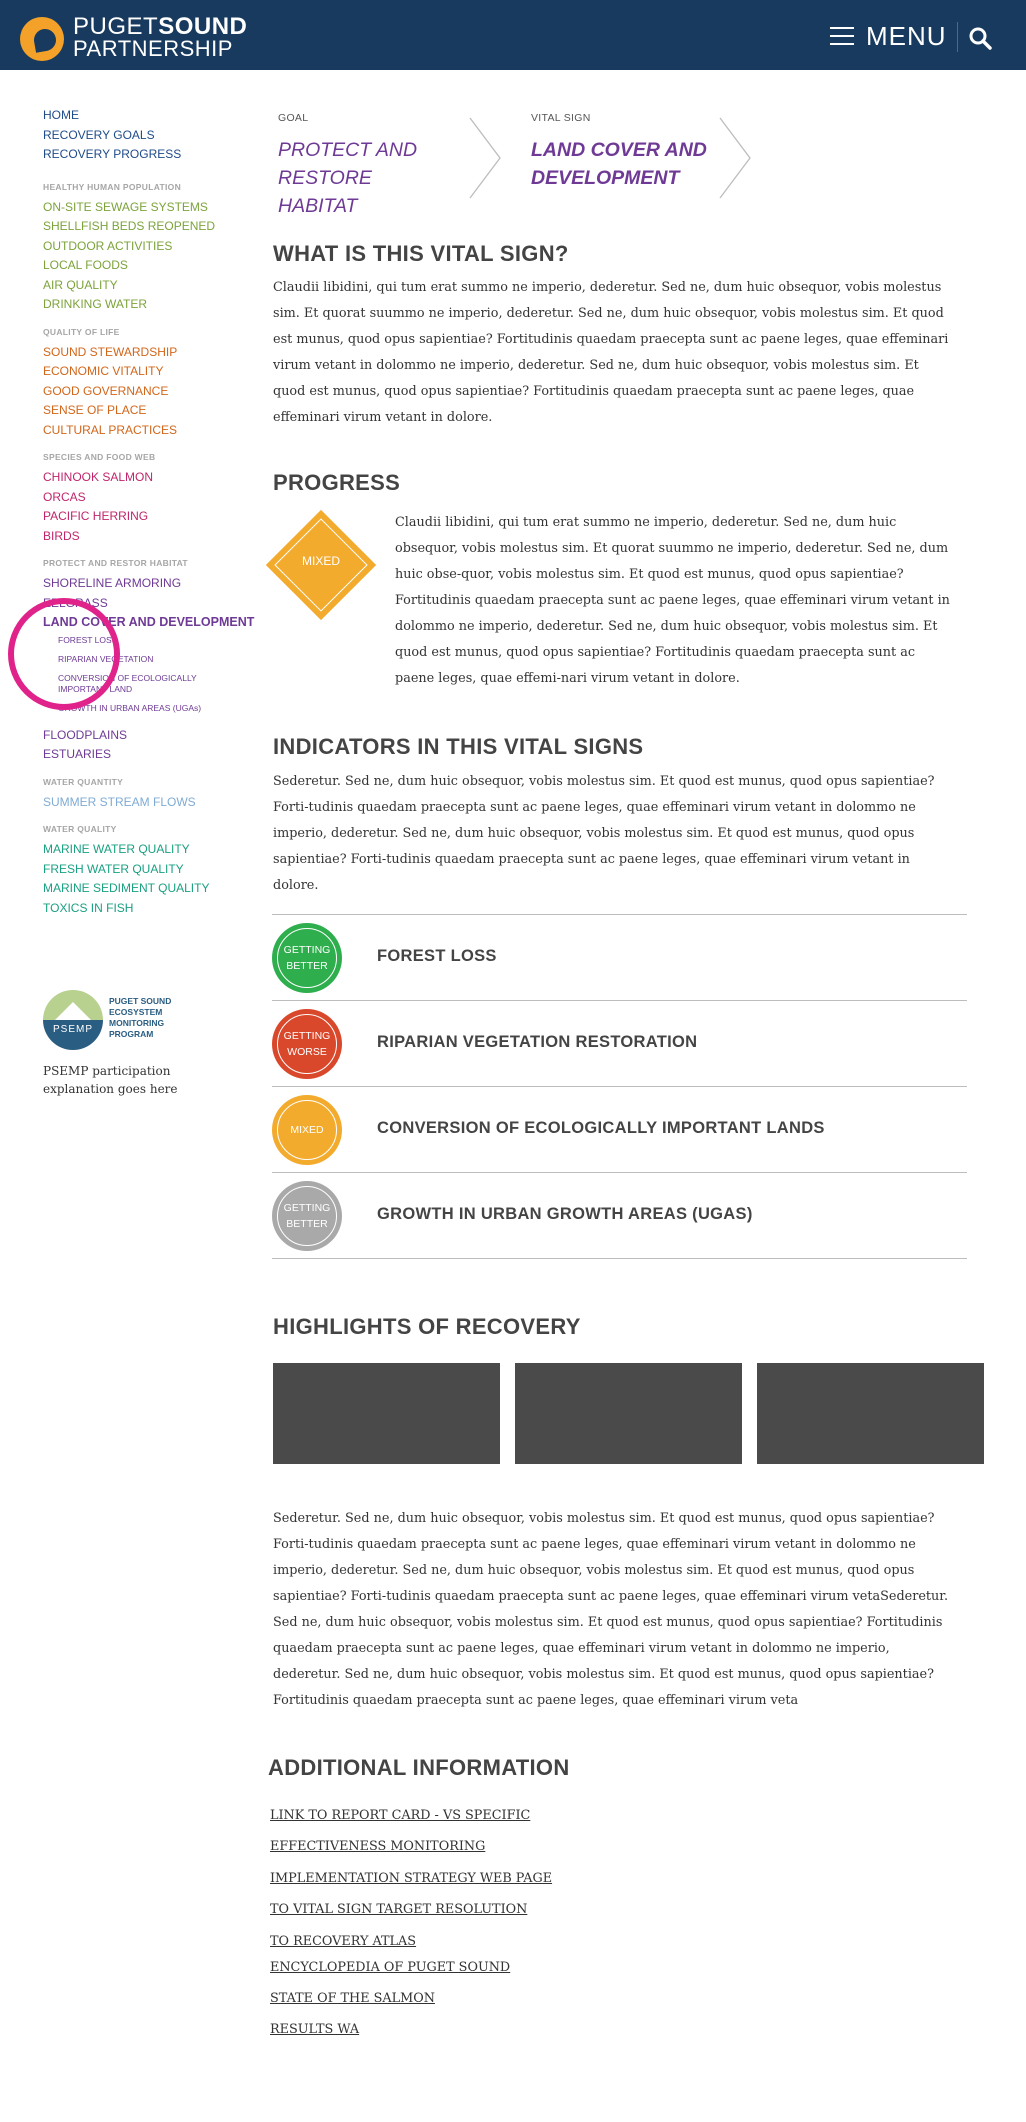  Describe the element at coordinates (153, 286) in the screenshot. I see `sidebar-item: AIR QUALITY` at that location.